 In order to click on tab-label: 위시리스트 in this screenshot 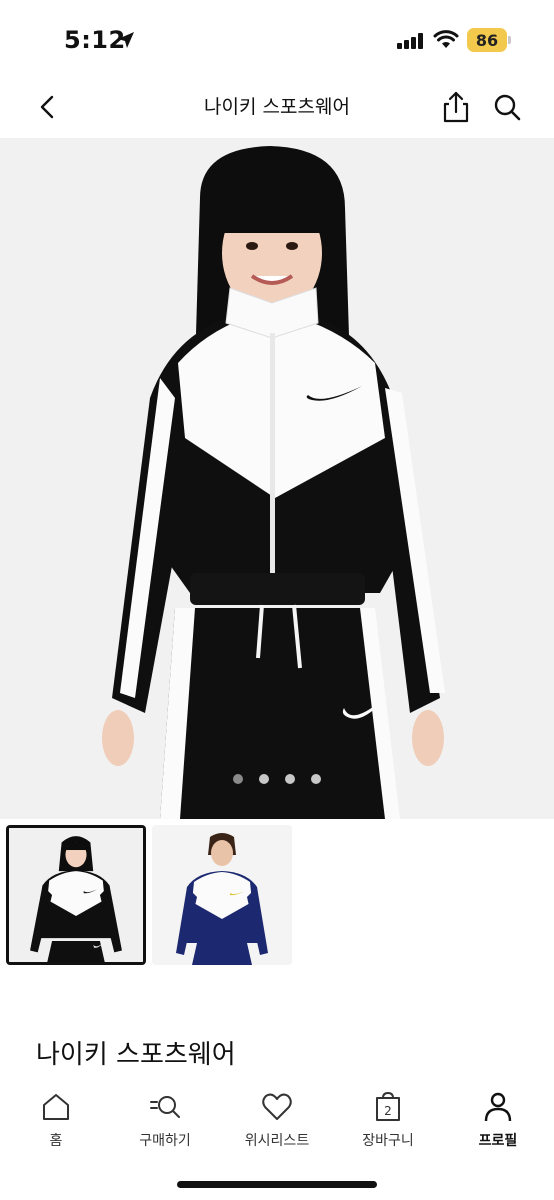, I will do `click(277, 1141)`.